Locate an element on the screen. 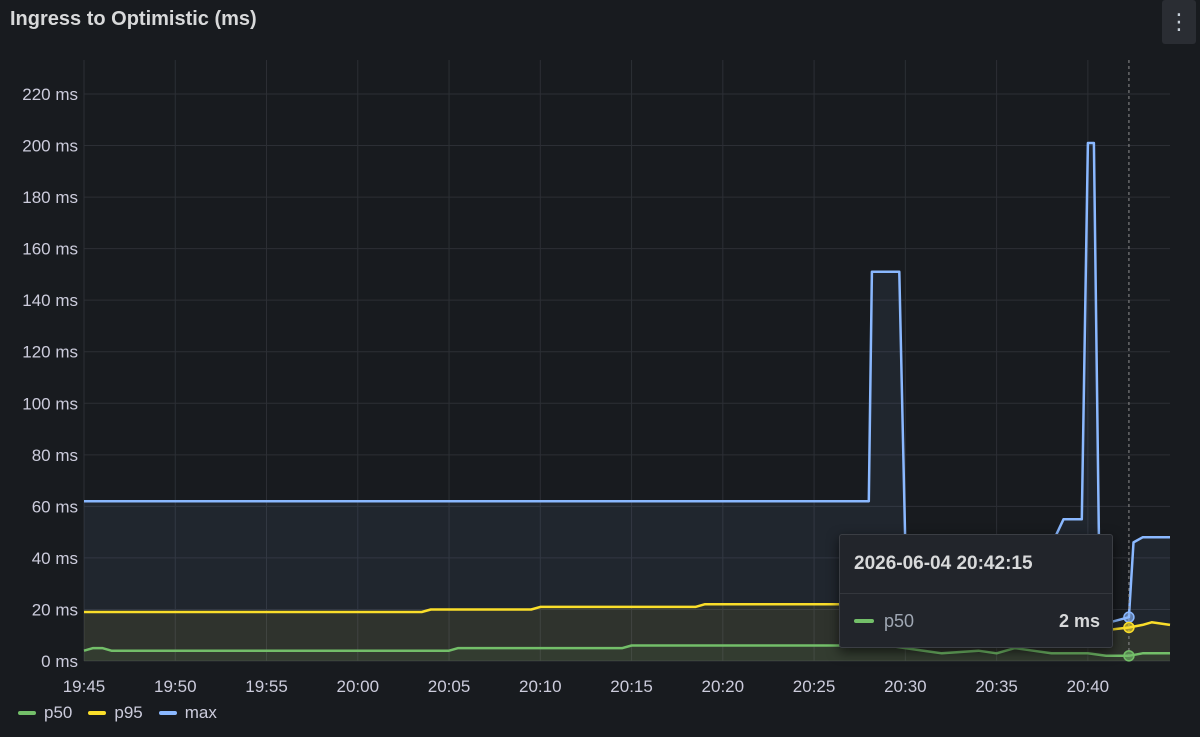 The image size is (1200, 737). tooltip-series-value: 2 ms is located at coordinates (1079, 620).